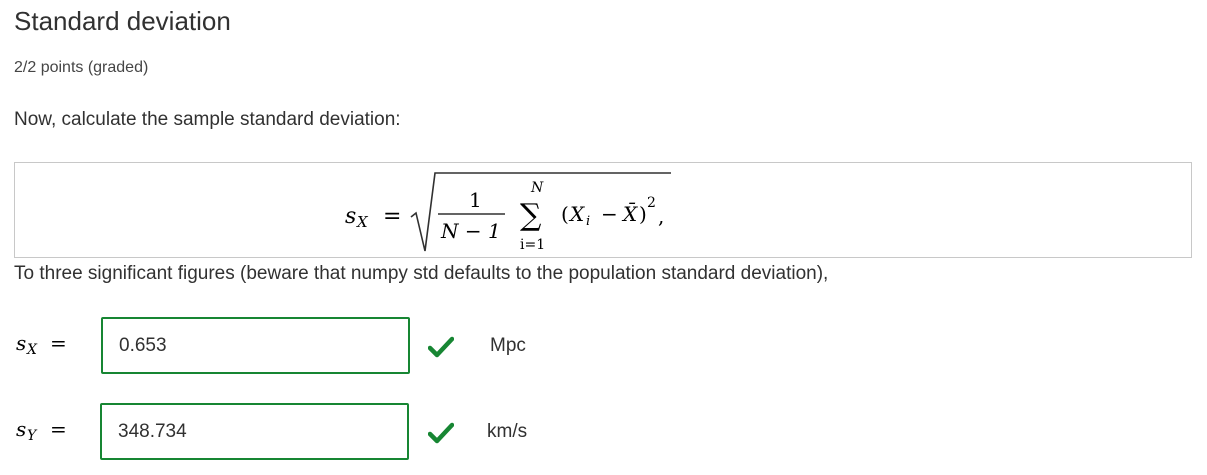 The width and height of the screenshot is (1207, 475). What do you see at coordinates (508, 345) in the screenshot?
I see `sx-unit: Mpc` at bounding box center [508, 345].